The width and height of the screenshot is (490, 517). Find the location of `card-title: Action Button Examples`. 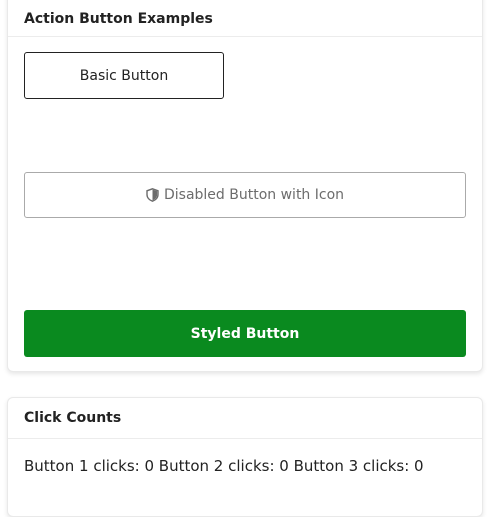

card-title: Action Button Examples is located at coordinates (245, 18).